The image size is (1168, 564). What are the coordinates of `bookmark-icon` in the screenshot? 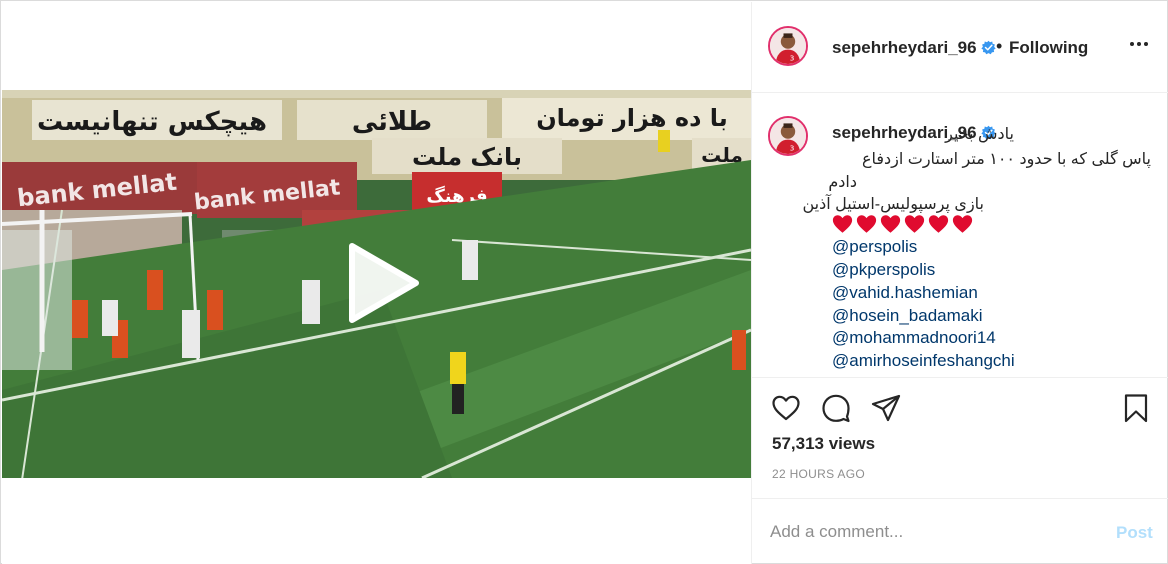 It's located at (1136, 408).